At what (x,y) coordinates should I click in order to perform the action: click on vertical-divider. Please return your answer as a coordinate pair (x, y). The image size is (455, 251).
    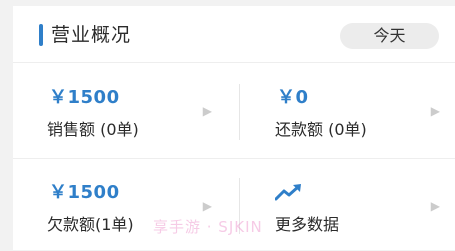
    Looking at the image, I should click on (239, 112).